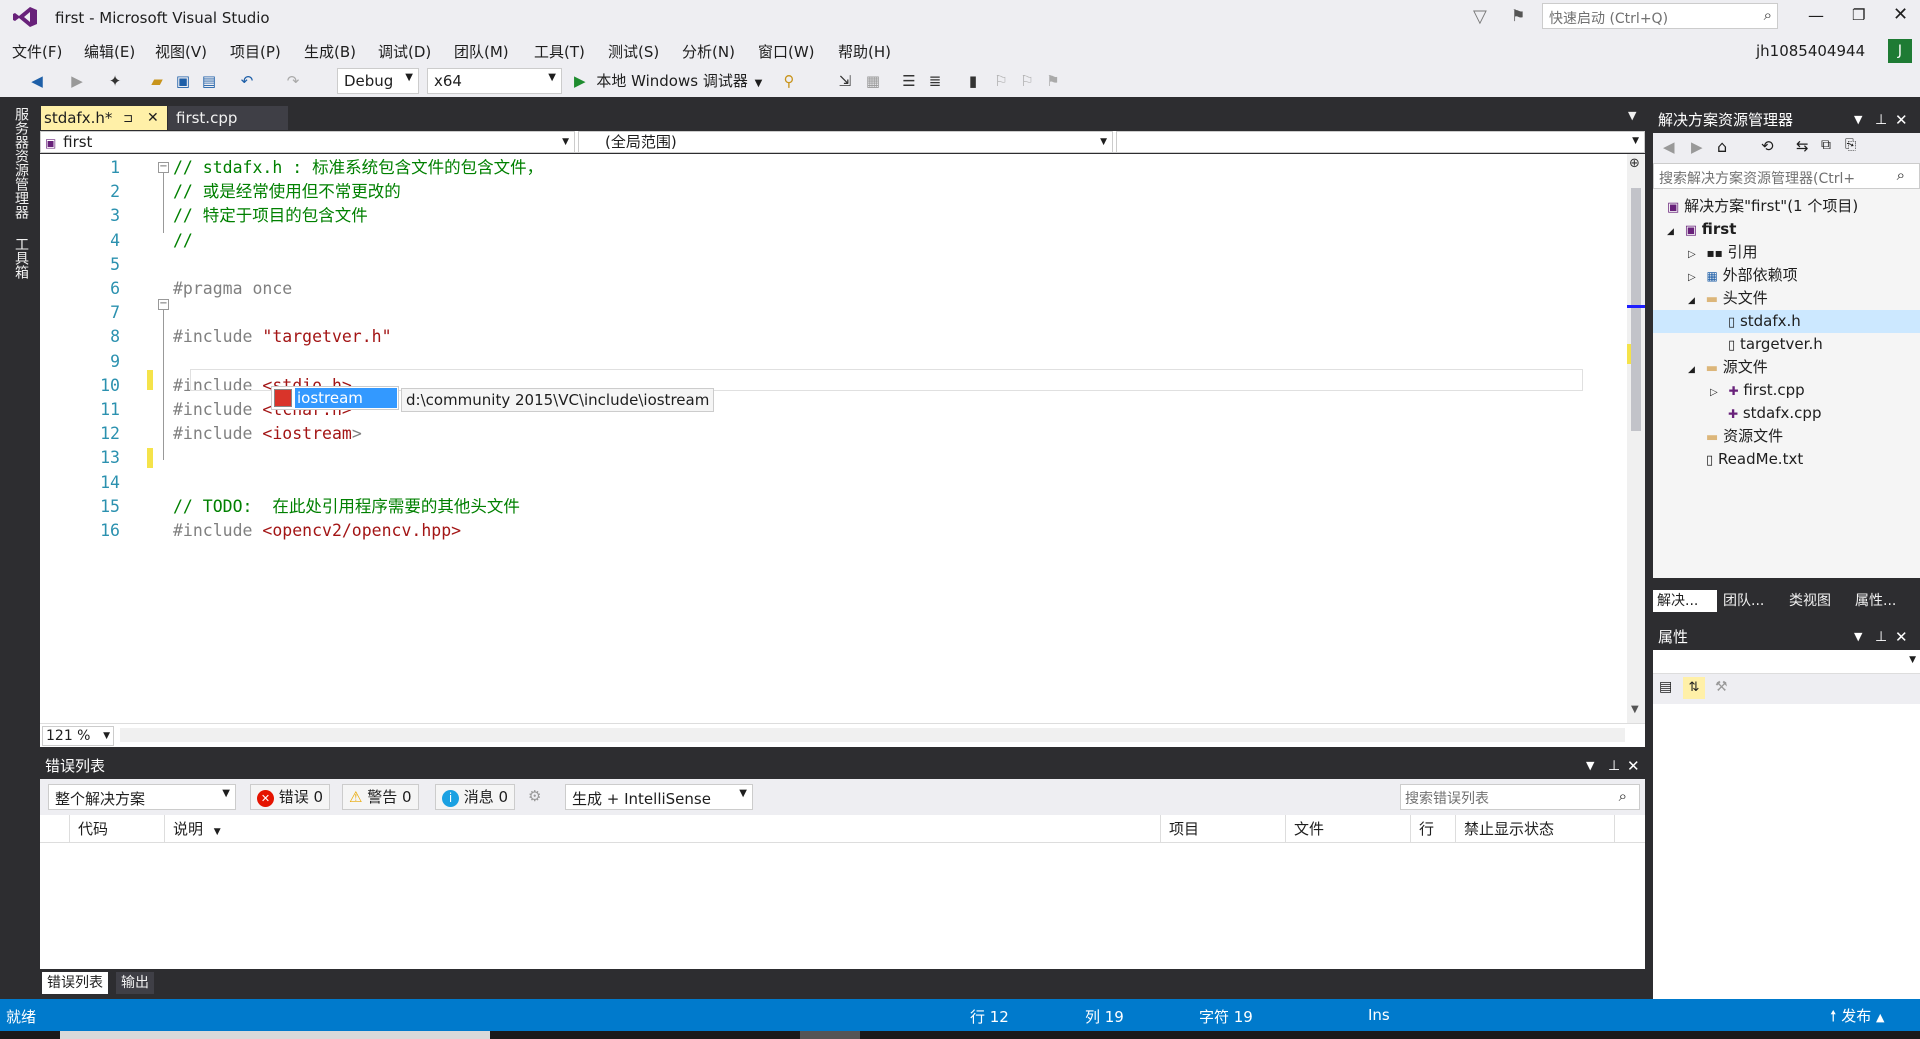 This screenshot has width=1920, height=1039. I want to click on tree-first-cpp: ▷ ✚ first.cpp, so click(1757, 390).